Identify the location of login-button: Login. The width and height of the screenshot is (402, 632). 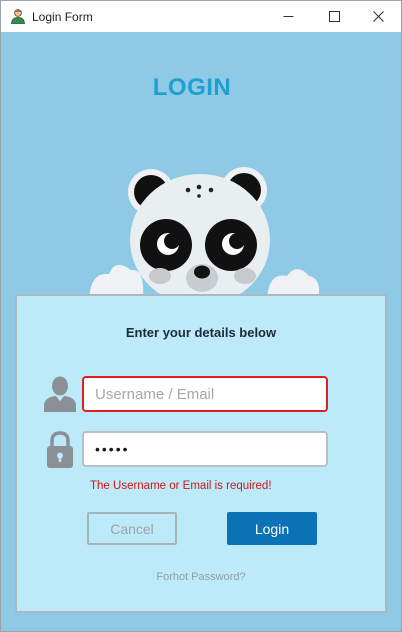
(272, 528).